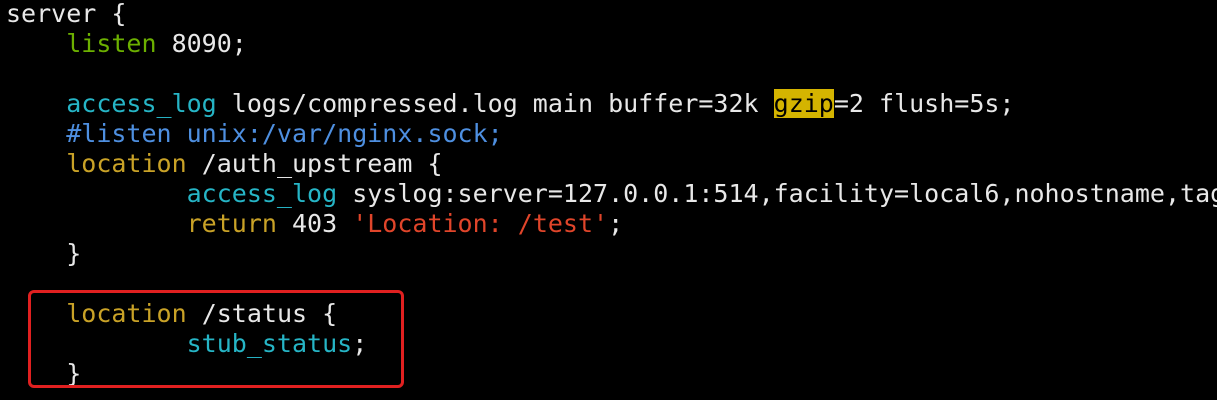 The height and width of the screenshot is (400, 1217). I want to click on code-line: location /auth_upstream {, so click(611, 164).